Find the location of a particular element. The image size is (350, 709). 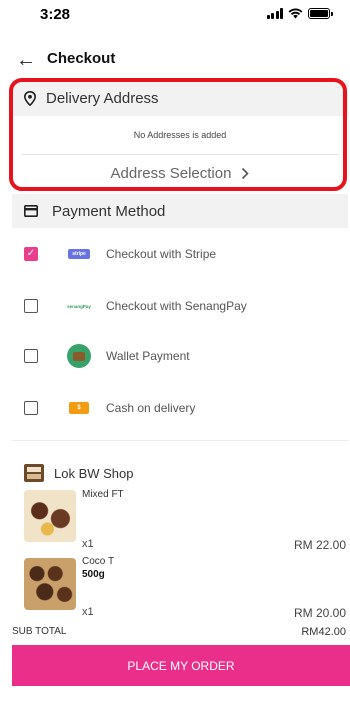

status-icons is located at coordinates (299, 13).